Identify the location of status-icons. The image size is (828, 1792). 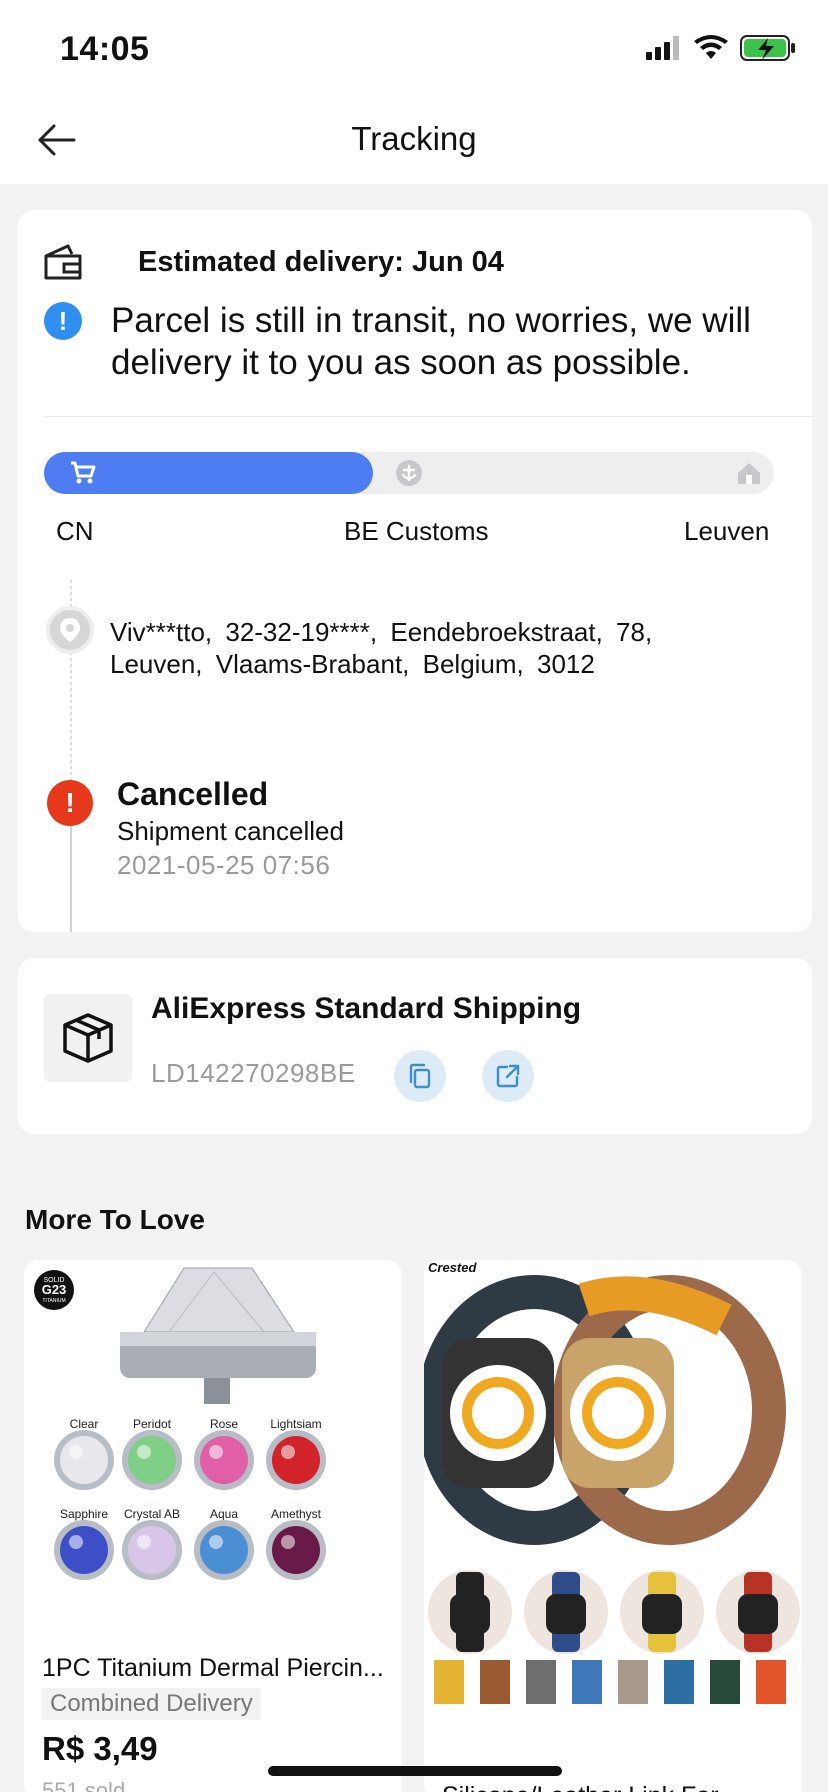
(721, 48).